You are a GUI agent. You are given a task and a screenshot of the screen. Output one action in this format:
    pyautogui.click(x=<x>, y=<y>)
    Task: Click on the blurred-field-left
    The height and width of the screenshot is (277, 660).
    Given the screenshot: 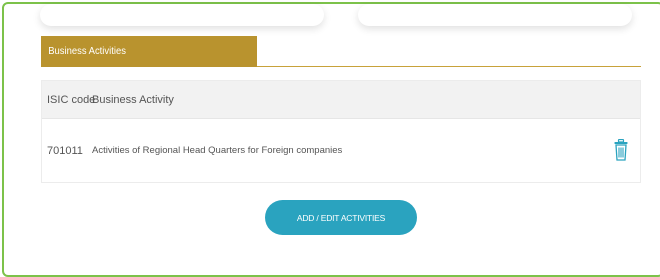 What is the action you would take?
    pyautogui.click(x=182, y=15)
    